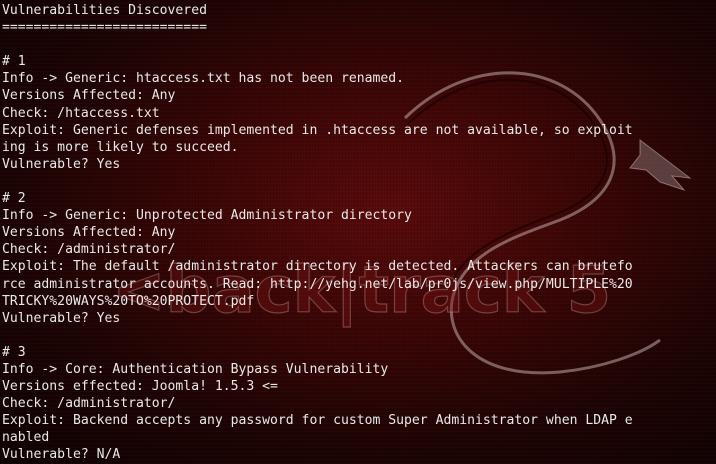  Describe the element at coordinates (26, 438) in the screenshot. I see `output-line: nabled` at that location.